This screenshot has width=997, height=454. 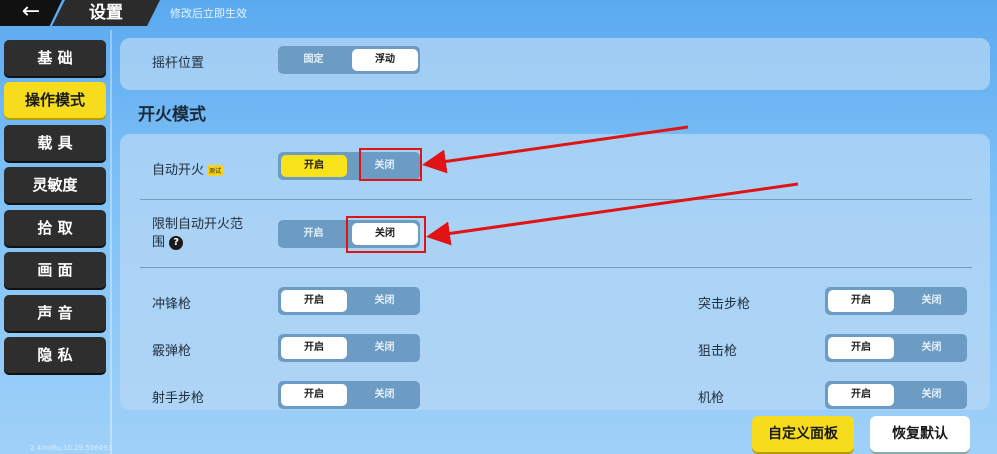 I want to click on joystick-floating-option: 浮动, so click(x=385, y=60).